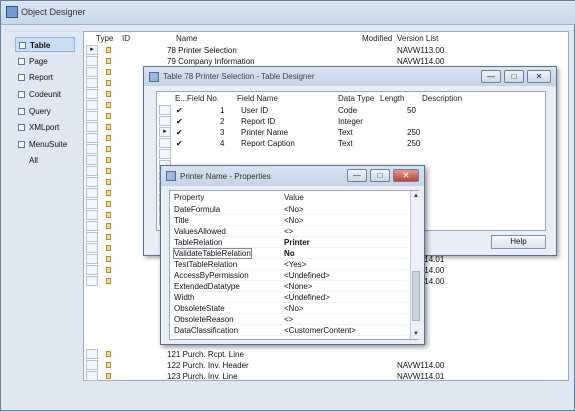 The image size is (575, 411). I want to click on properties-close-button: ✕, so click(406, 175).